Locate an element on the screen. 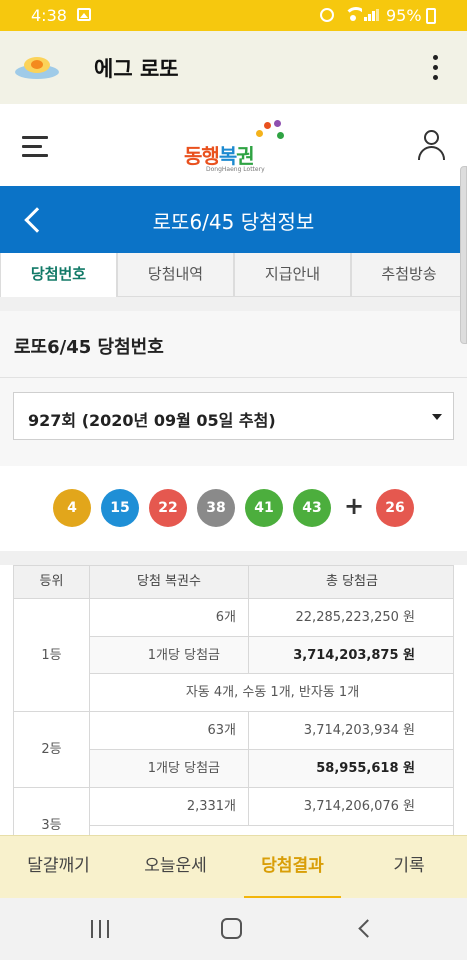  recent-apps-icon is located at coordinates (101, 929).